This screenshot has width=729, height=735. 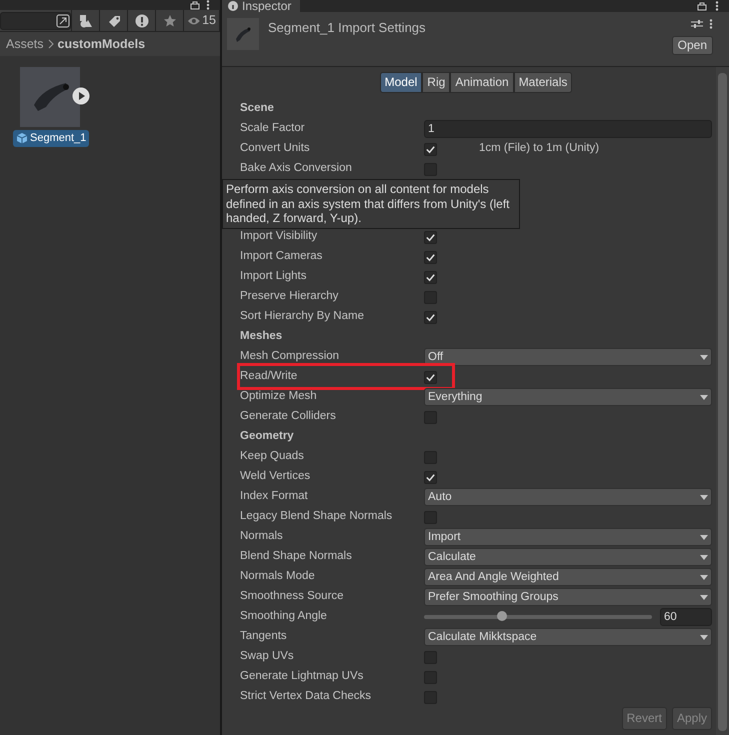 I want to click on field-label: Bake Axis Conversion, so click(x=296, y=168).